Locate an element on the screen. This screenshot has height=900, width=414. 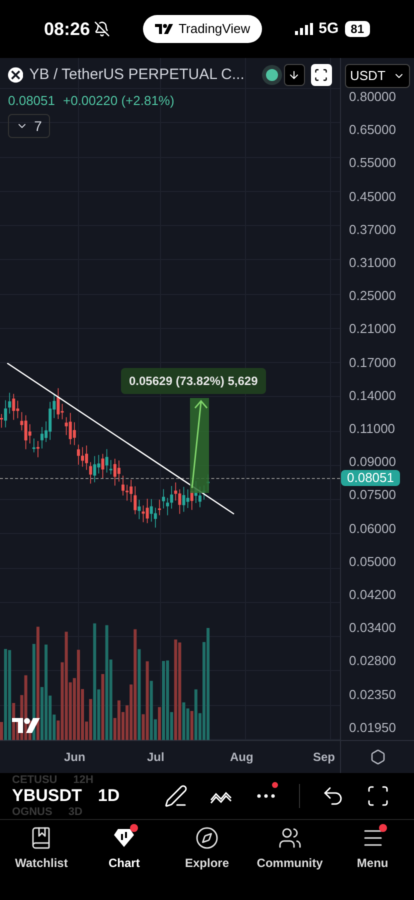
people-icon is located at coordinates (290, 838).